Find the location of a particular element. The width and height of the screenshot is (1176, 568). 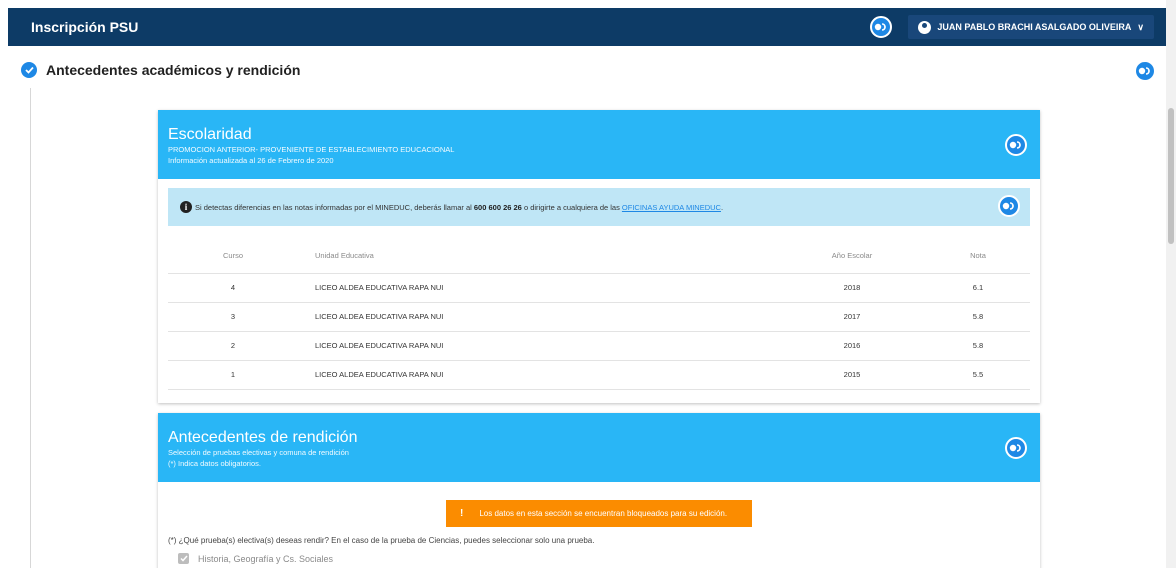

scrollbar-track is located at coordinates (1171, 284).